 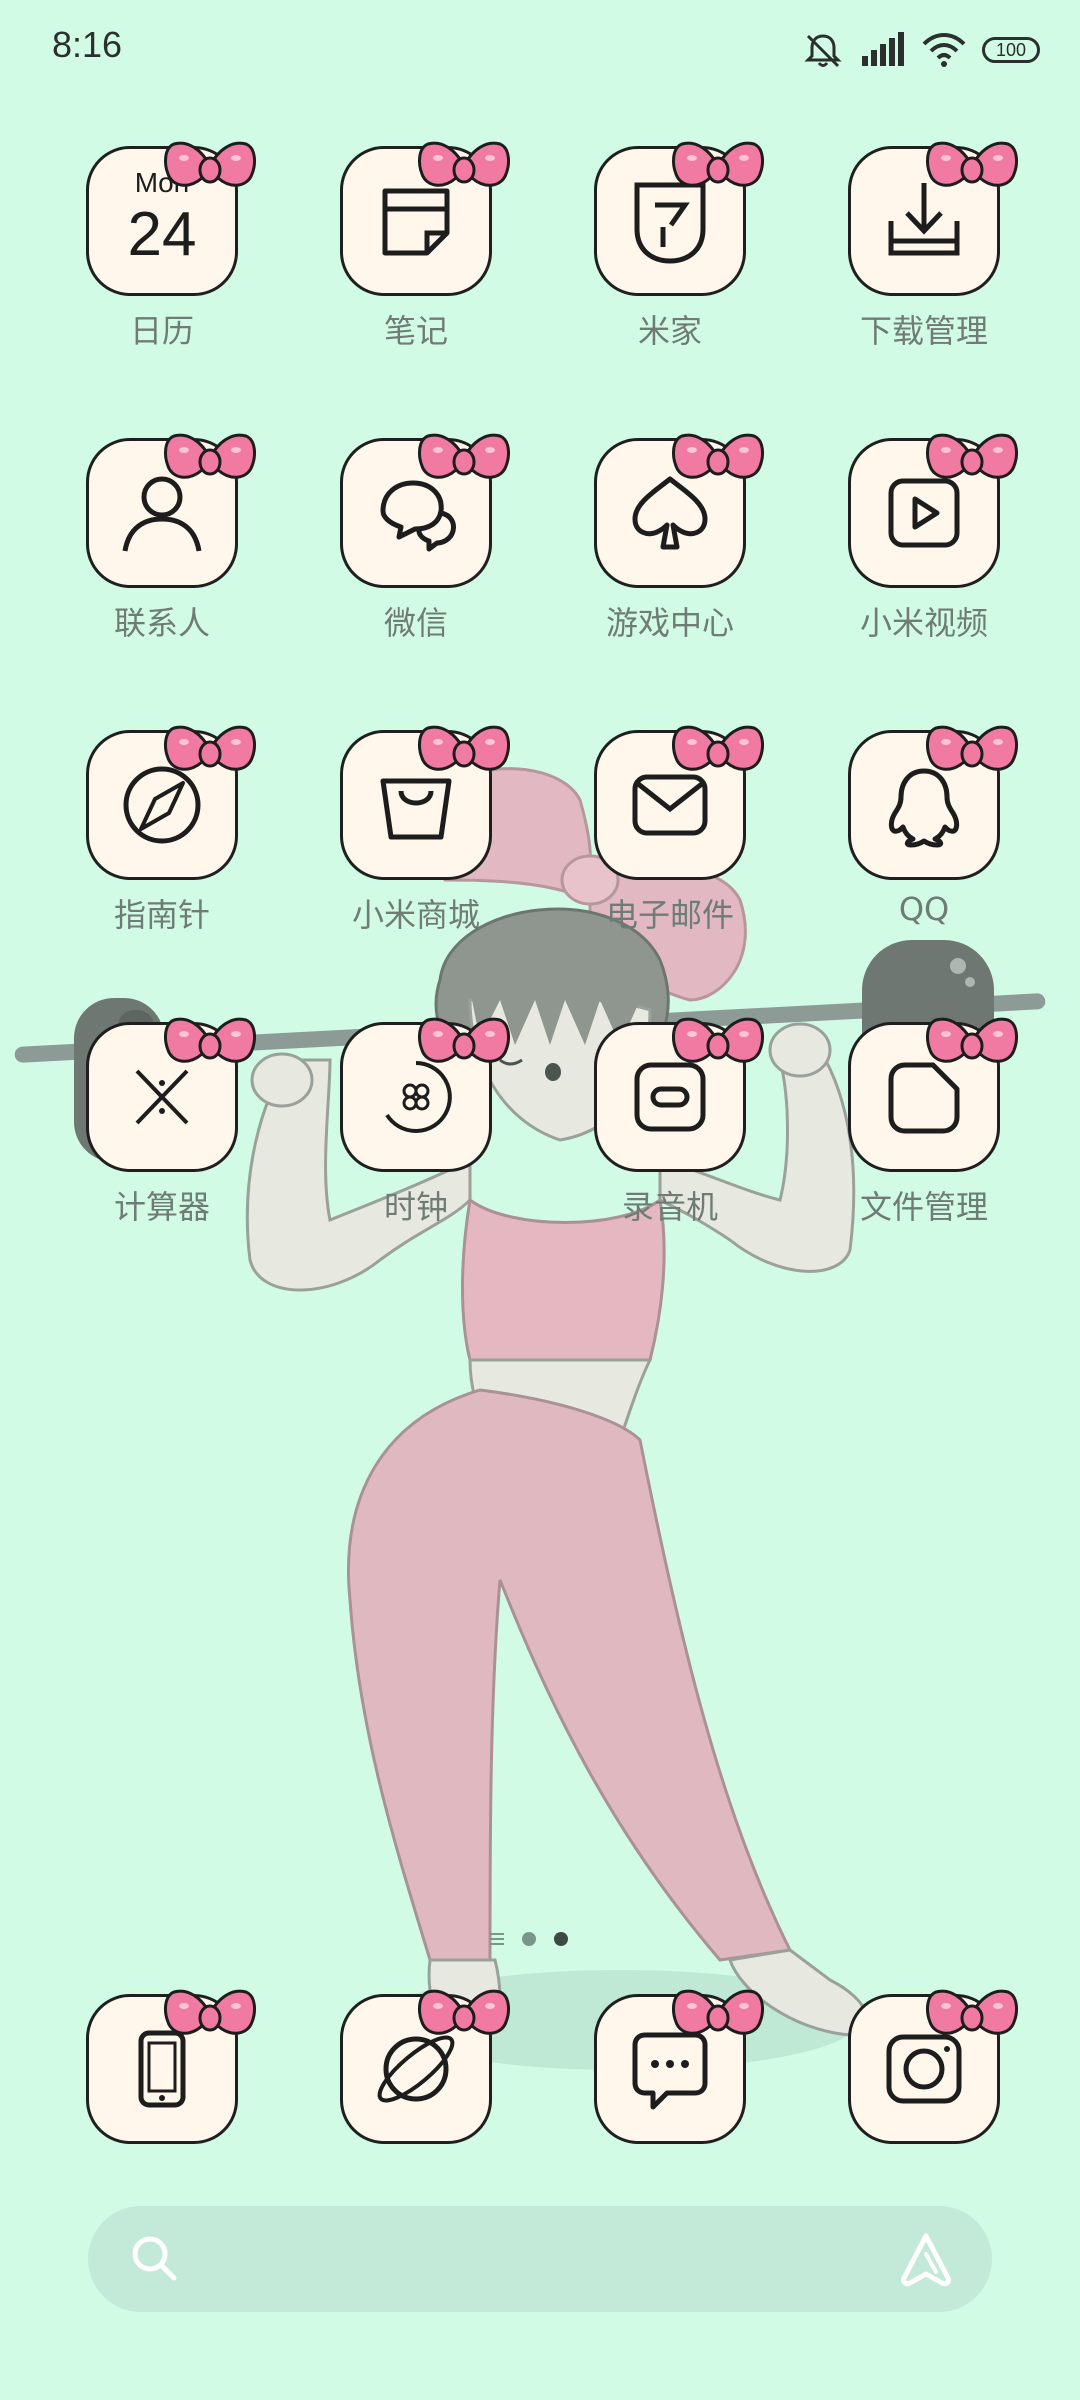 I want to click on status-time: 8:16, so click(x=87, y=44).